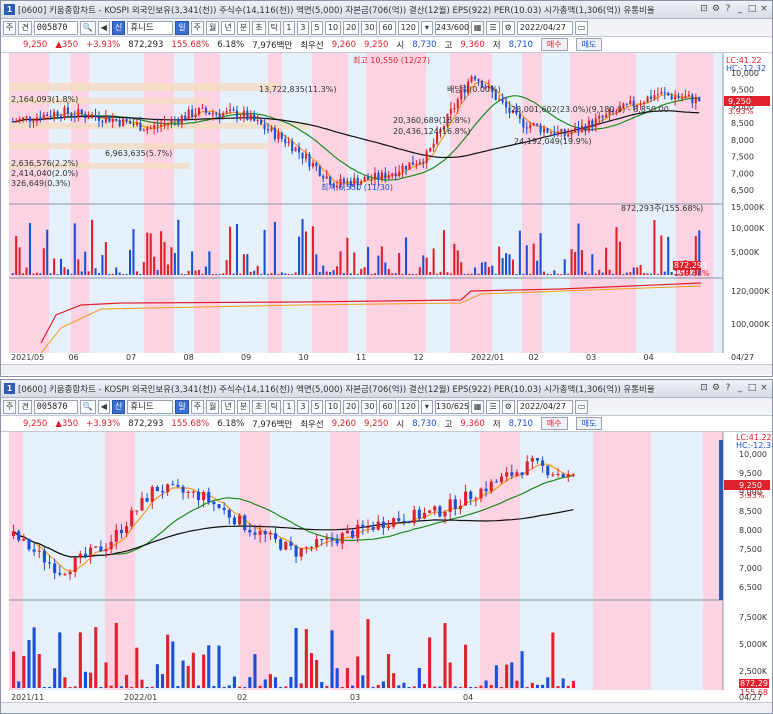 This screenshot has width=773, height=714. I want to click on y-axis-tick-label: 8,500, so click(742, 123).